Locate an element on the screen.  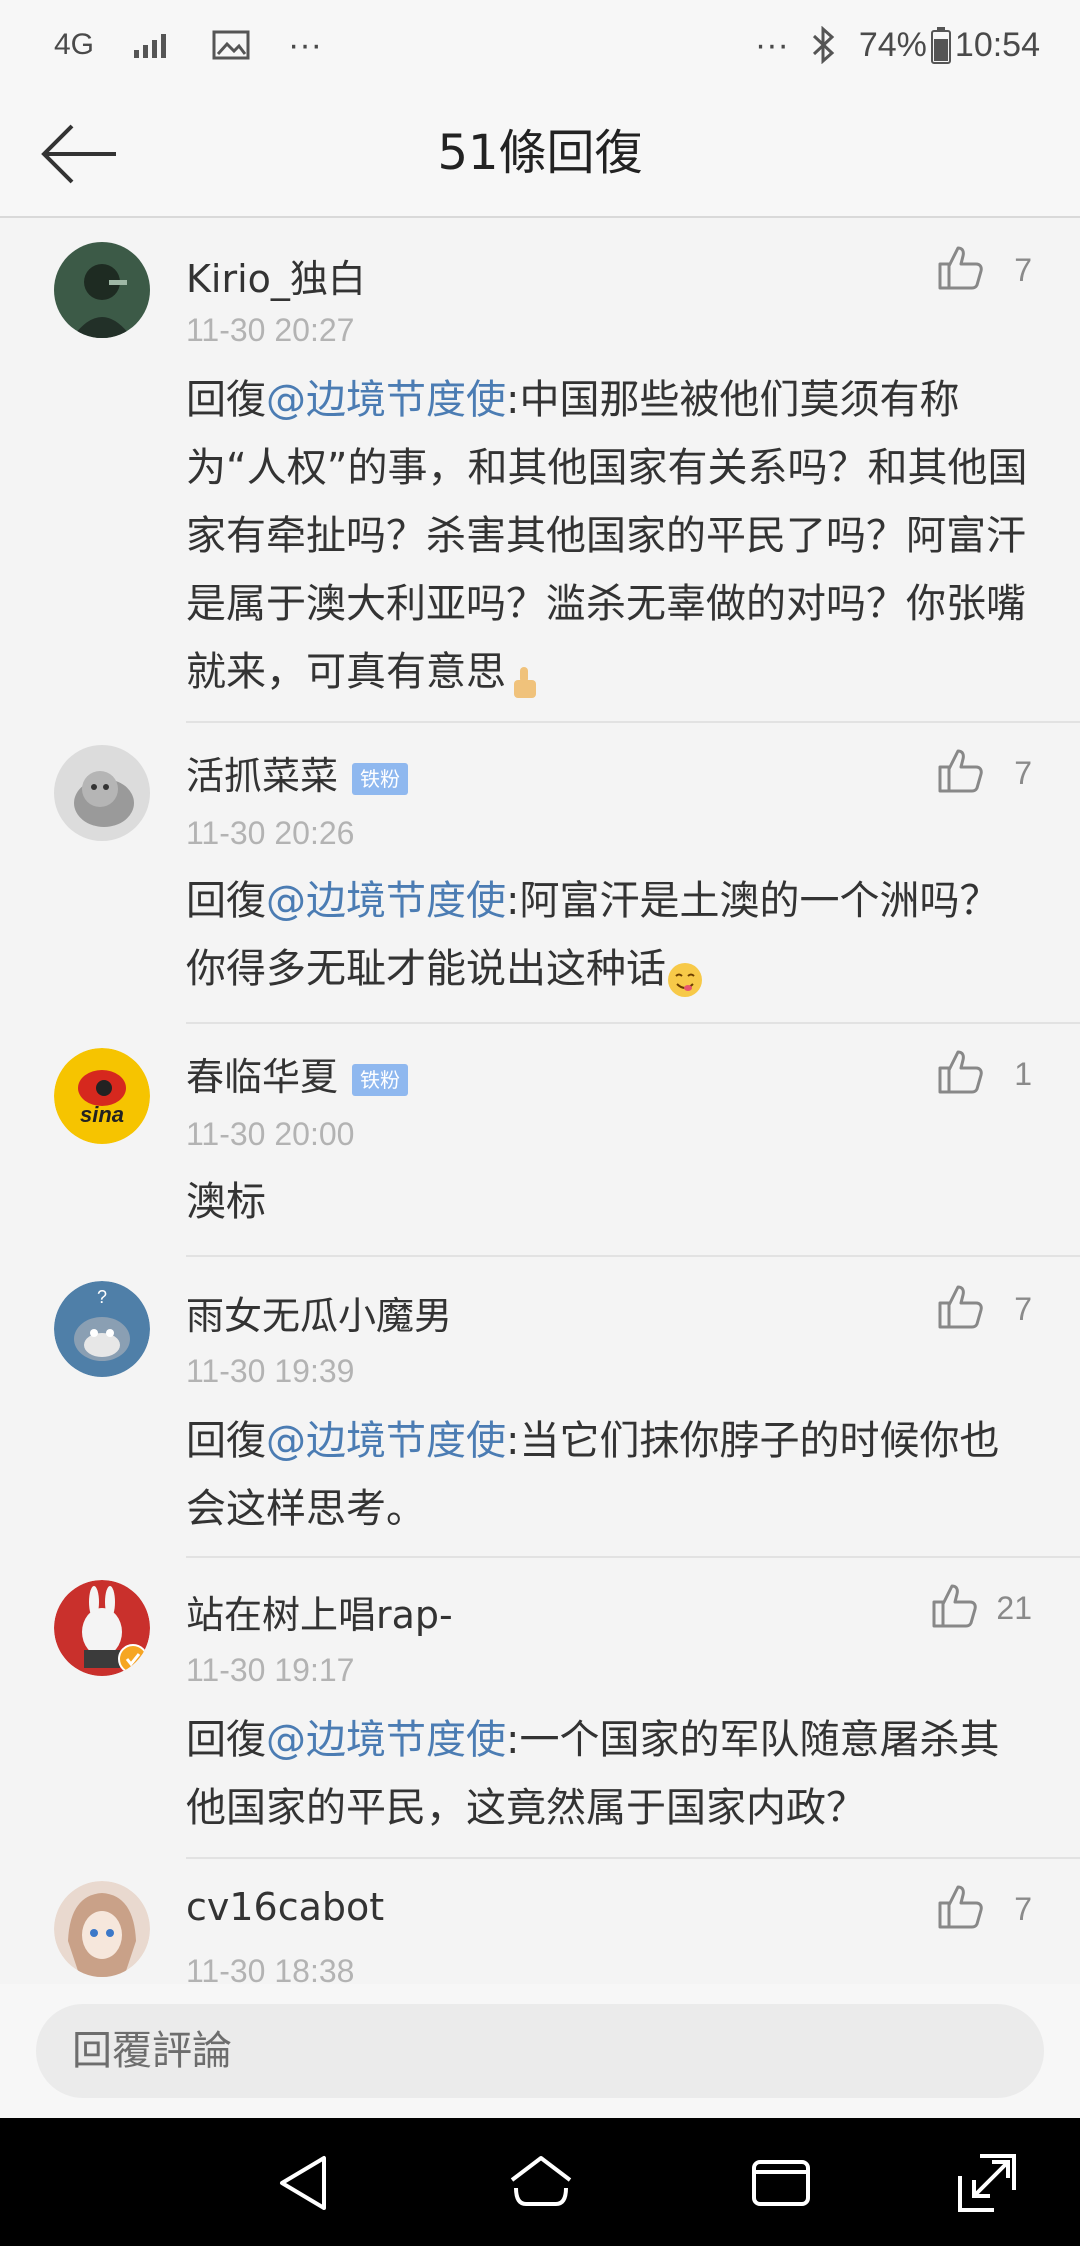
username: 活抓菜菜 铁粉 is located at coordinates (297, 772).